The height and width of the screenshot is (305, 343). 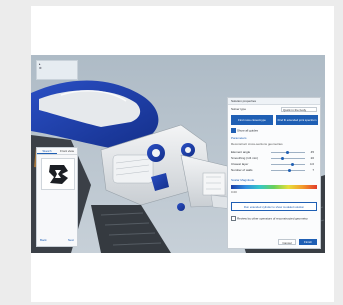 What do you see at coordinates (274, 242) in the screenshot?
I see `panel-footer: Cancel Finish` at bounding box center [274, 242].